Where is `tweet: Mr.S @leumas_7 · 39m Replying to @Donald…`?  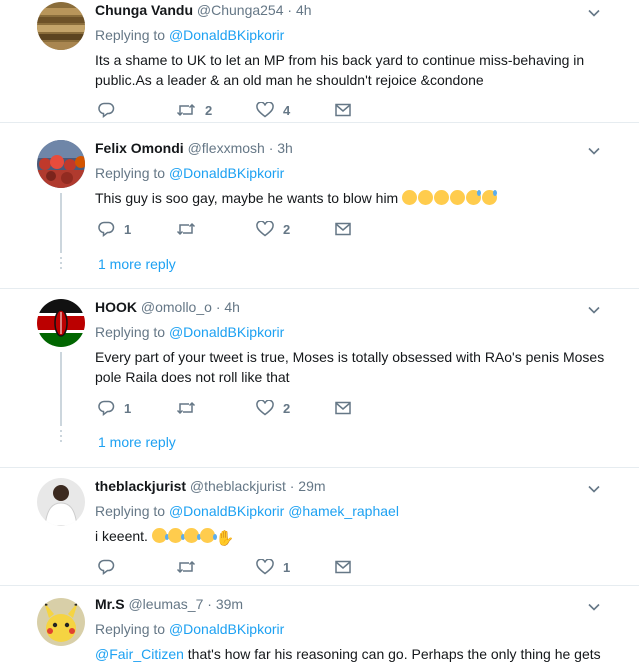 tweet: Mr.S @leumas_7 · 39m Replying to @Donald… is located at coordinates (319, 626).